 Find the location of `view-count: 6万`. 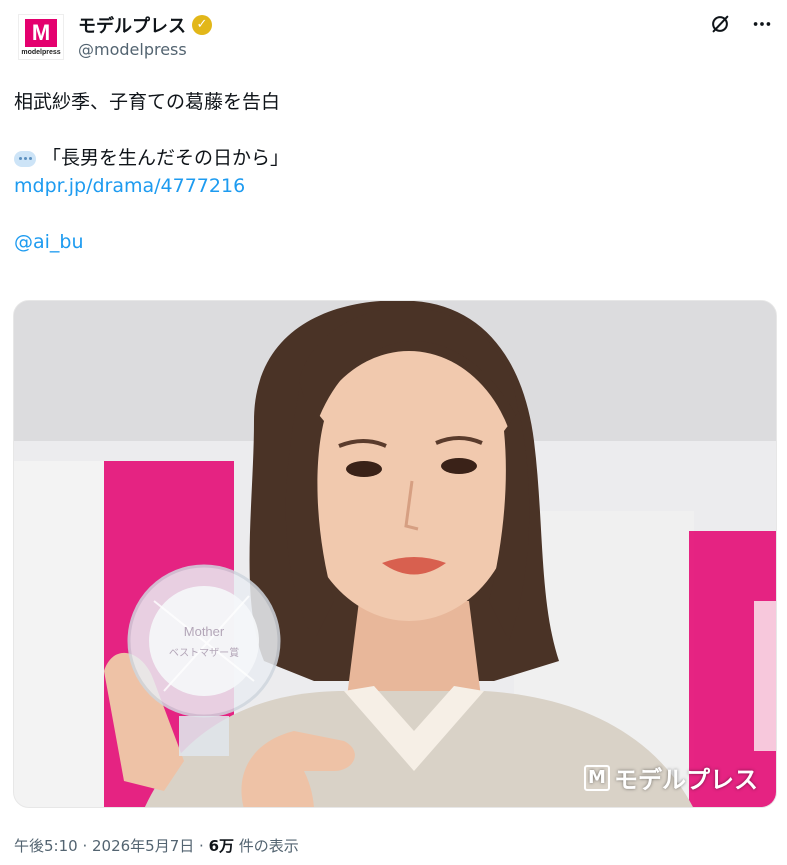

view-count: 6万 is located at coordinates (221, 846).